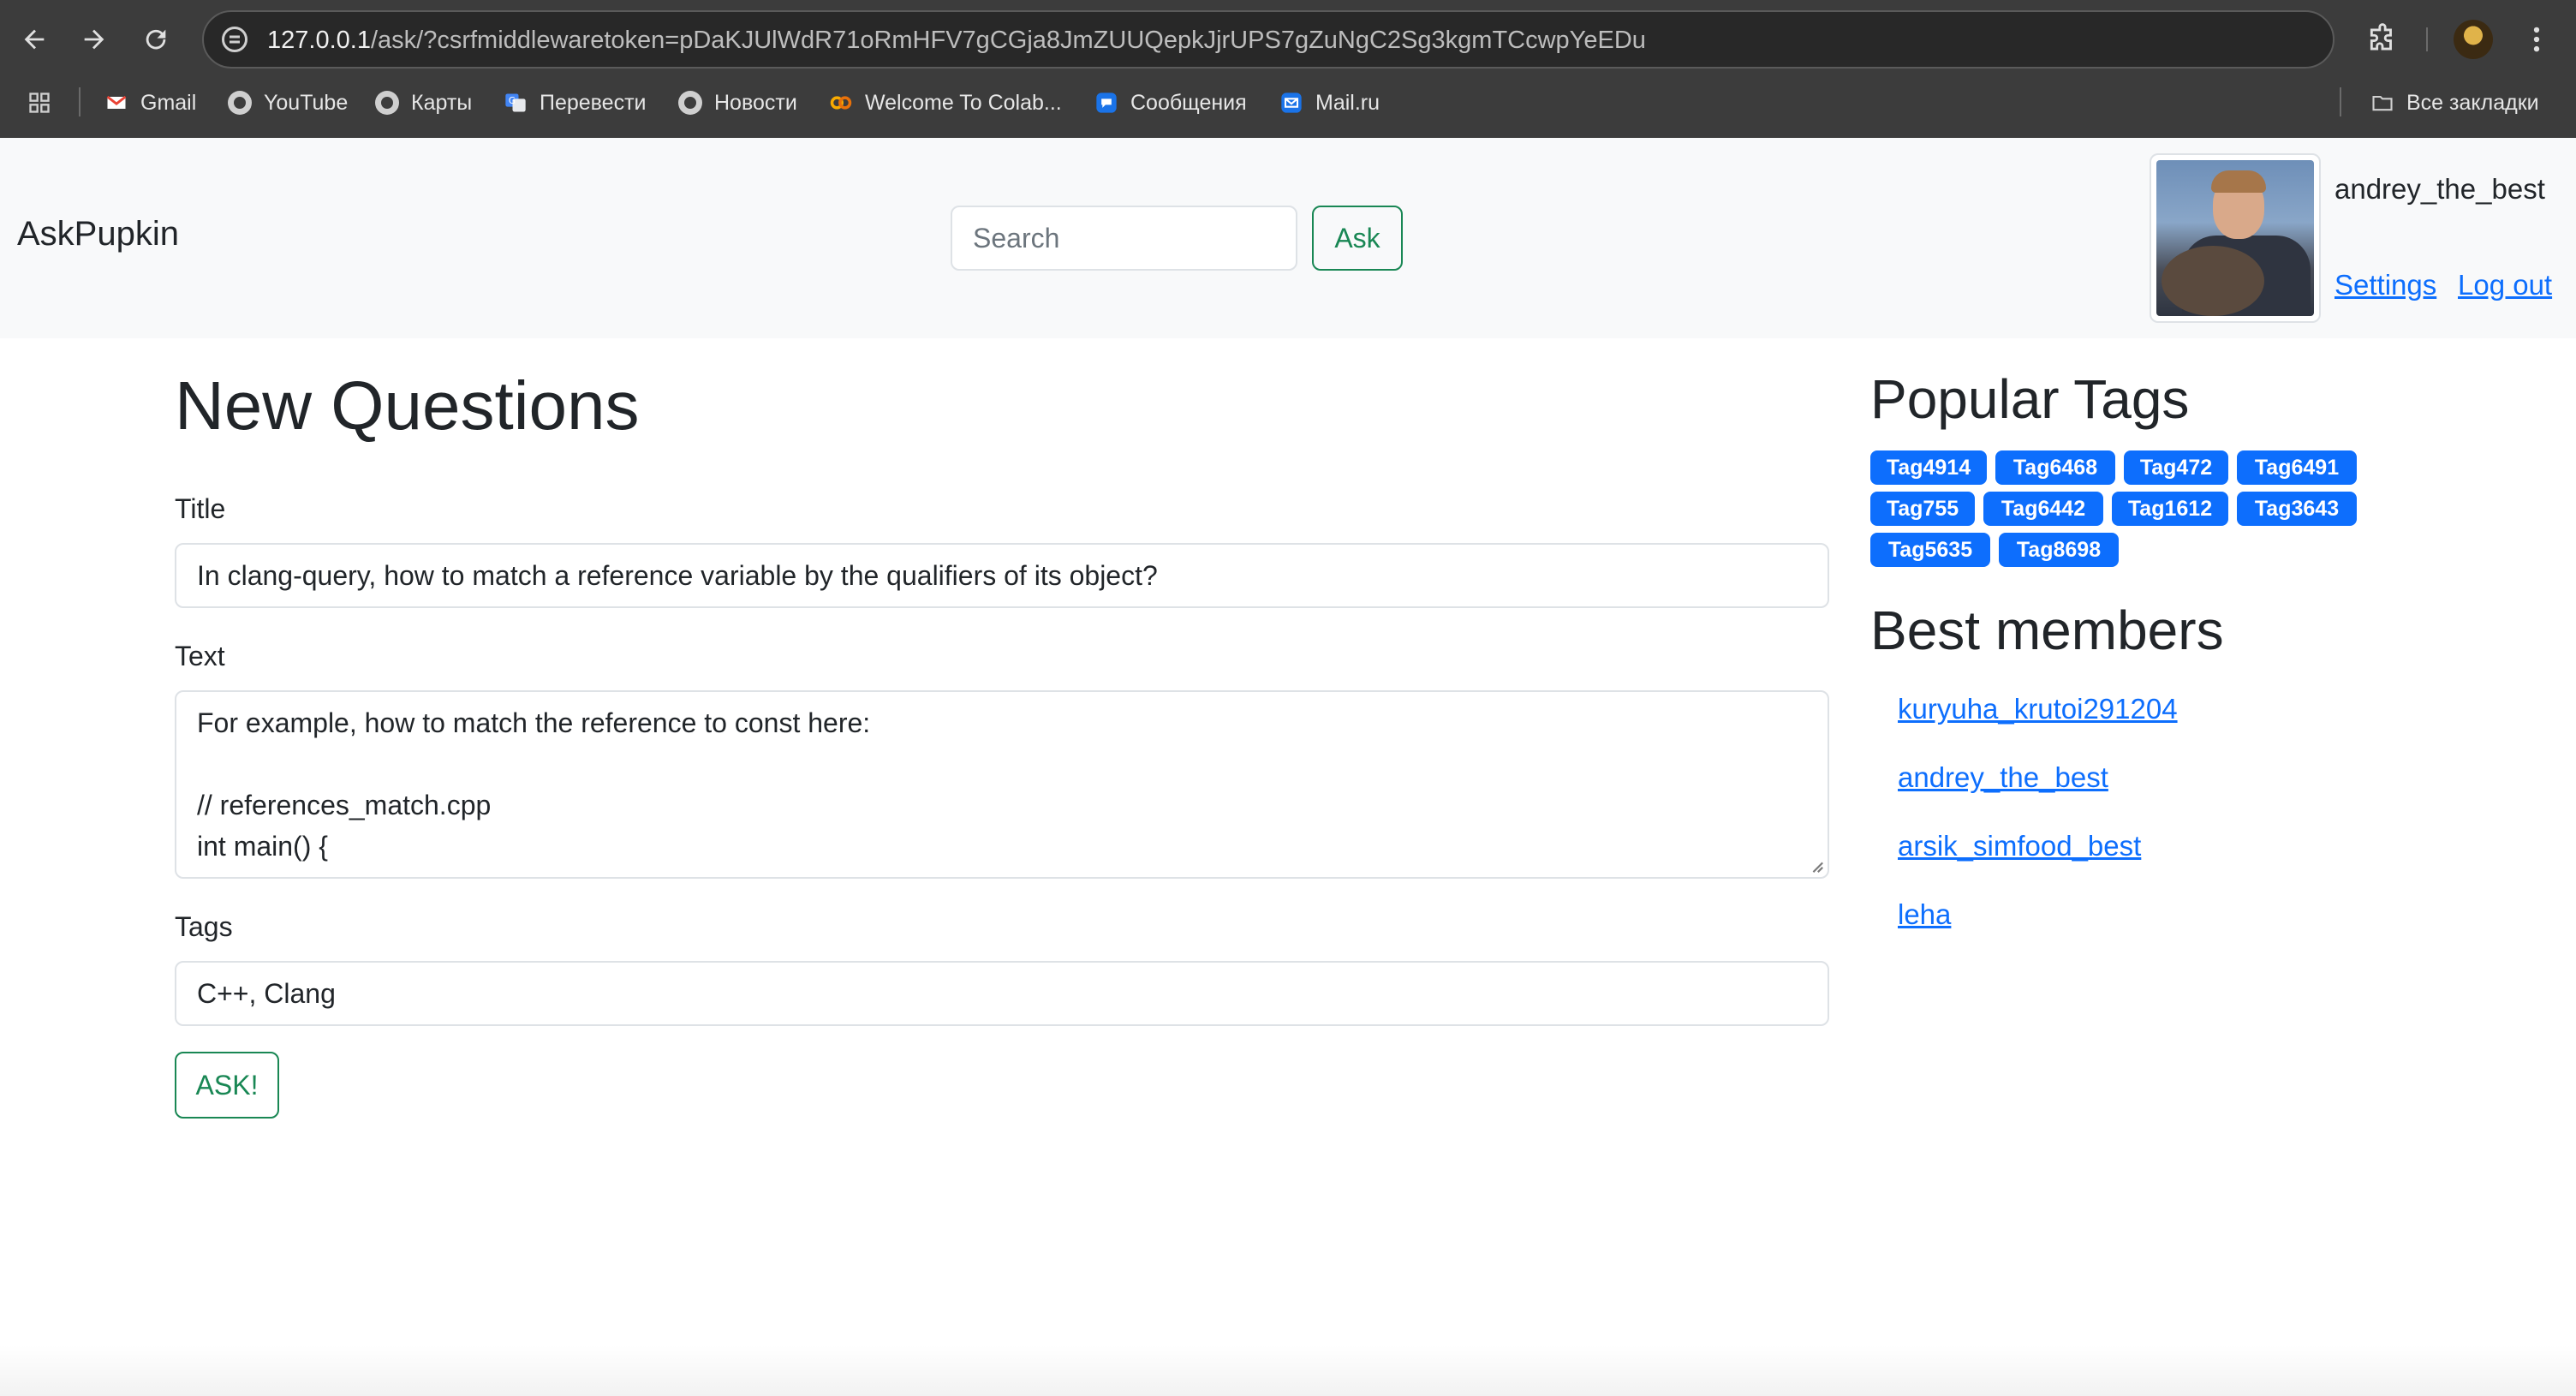 This screenshot has height=1396, width=2576. I want to click on popular-tags-title: Popular Tags, so click(2030, 399).